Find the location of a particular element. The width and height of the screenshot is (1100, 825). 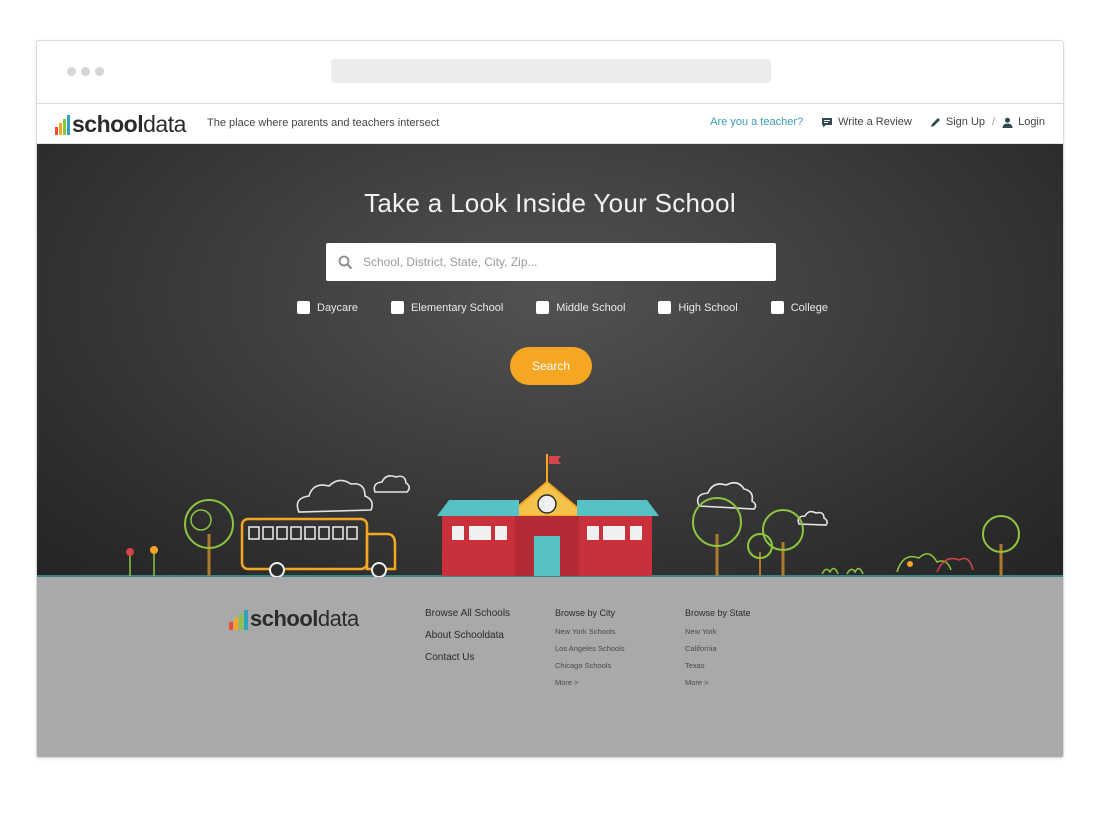

filter-daycare: Daycare is located at coordinates (327, 307).